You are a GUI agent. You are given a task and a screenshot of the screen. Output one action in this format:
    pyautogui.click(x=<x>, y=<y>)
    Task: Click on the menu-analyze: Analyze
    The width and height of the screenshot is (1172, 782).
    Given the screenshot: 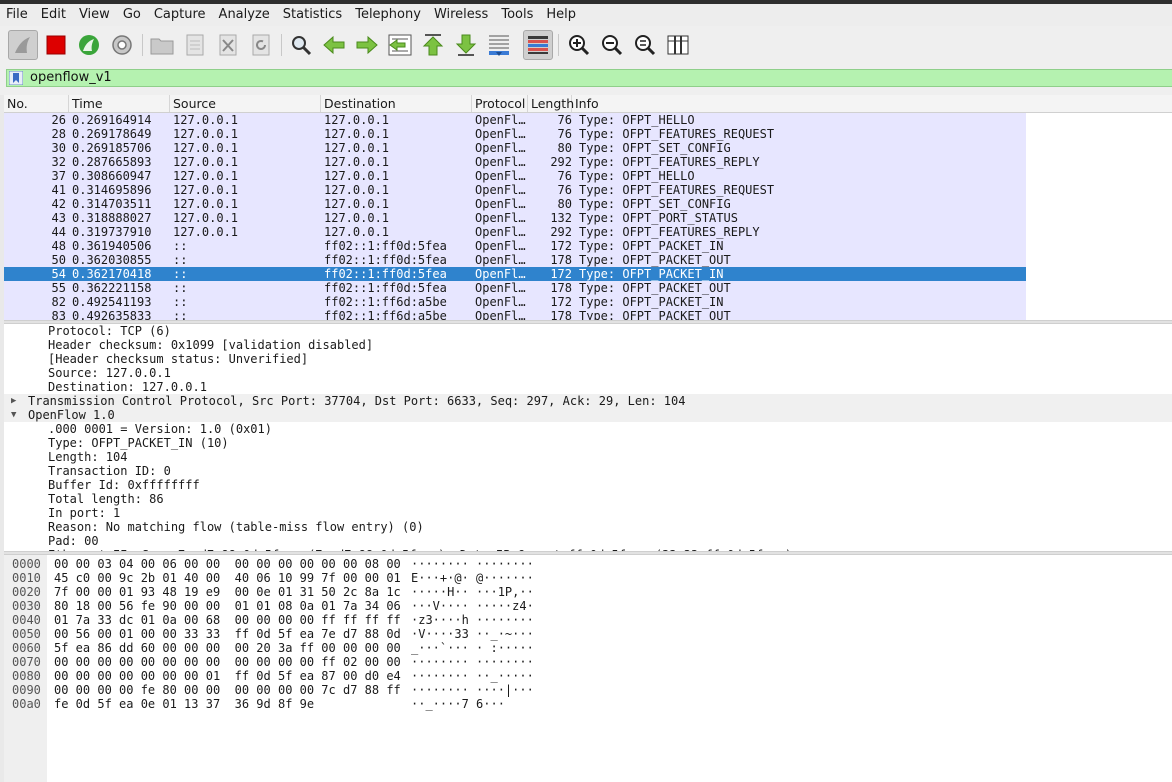 What is the action you would take?
    pyautogui.click(x=245, y=15)
    